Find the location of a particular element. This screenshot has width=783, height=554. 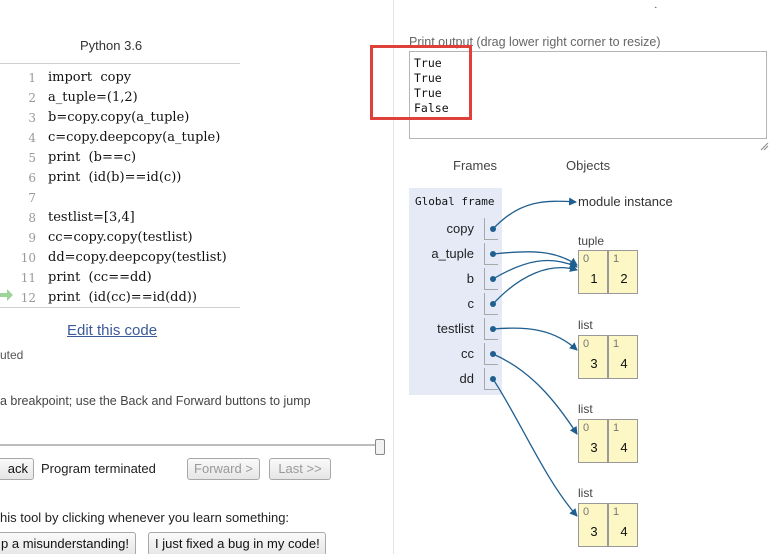

line-number: 3 is located at coordinates (32, 118).